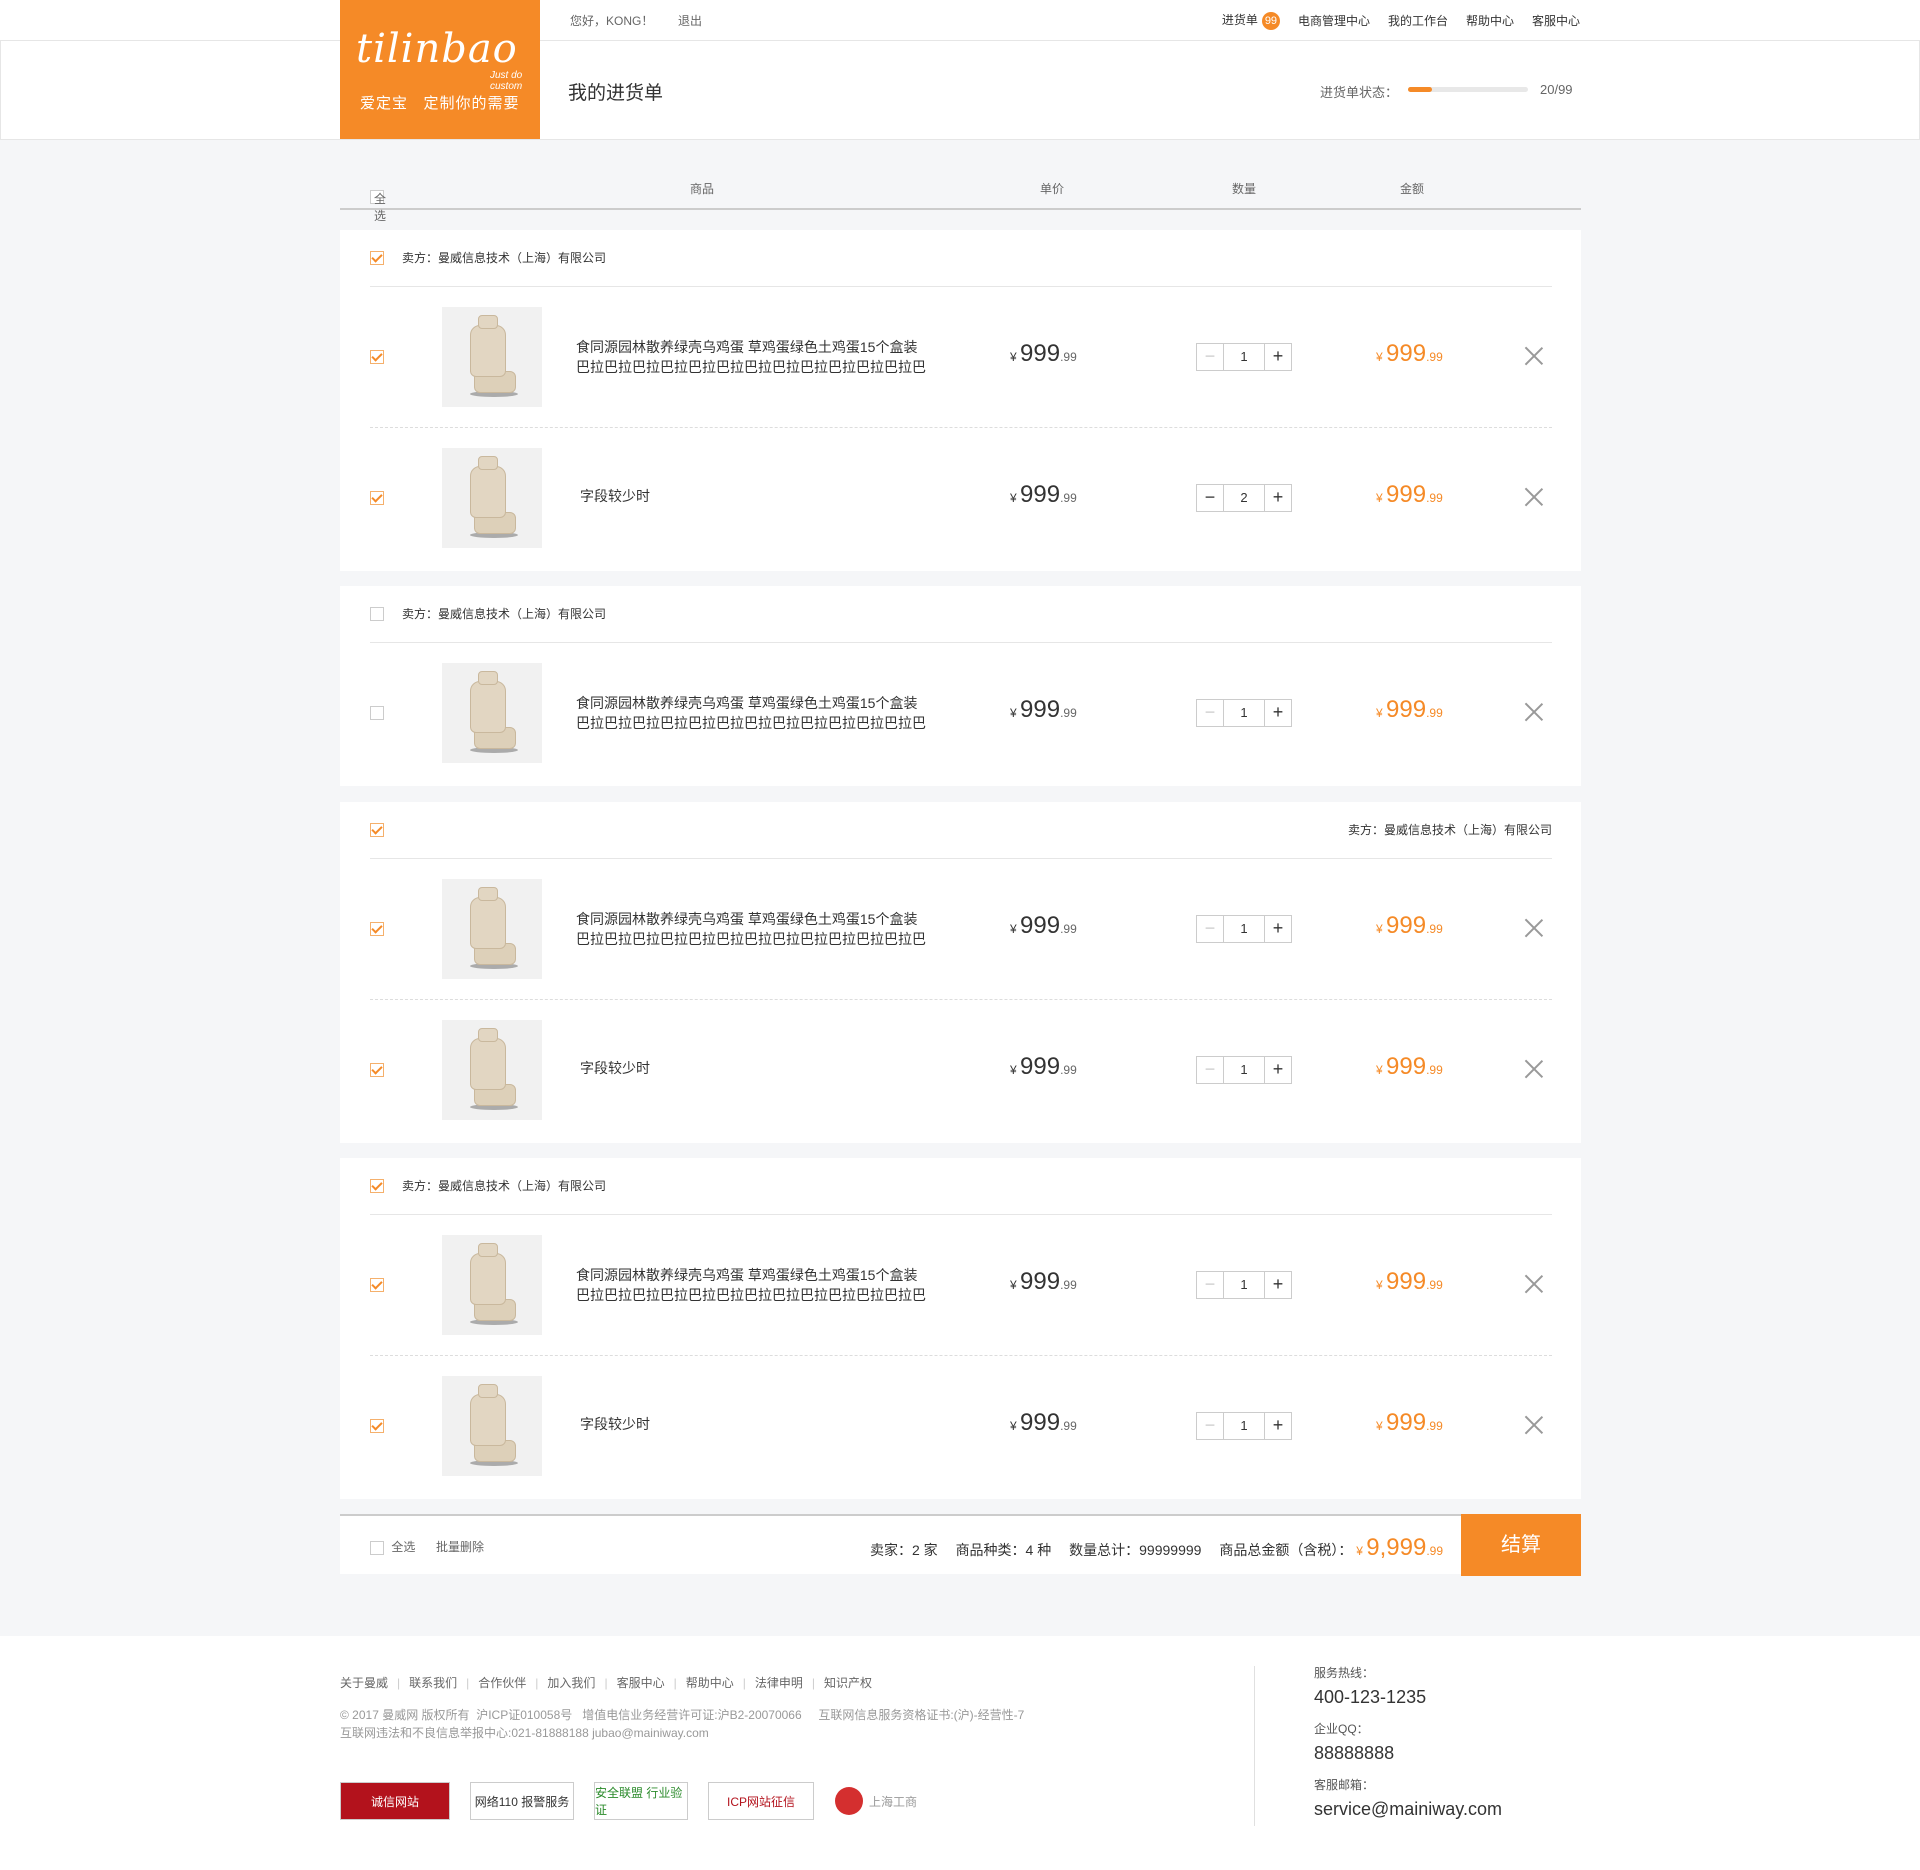 The image size is (1920, 1870). I want to click on badge-cx: 诚信网站, so click(395, 1801).